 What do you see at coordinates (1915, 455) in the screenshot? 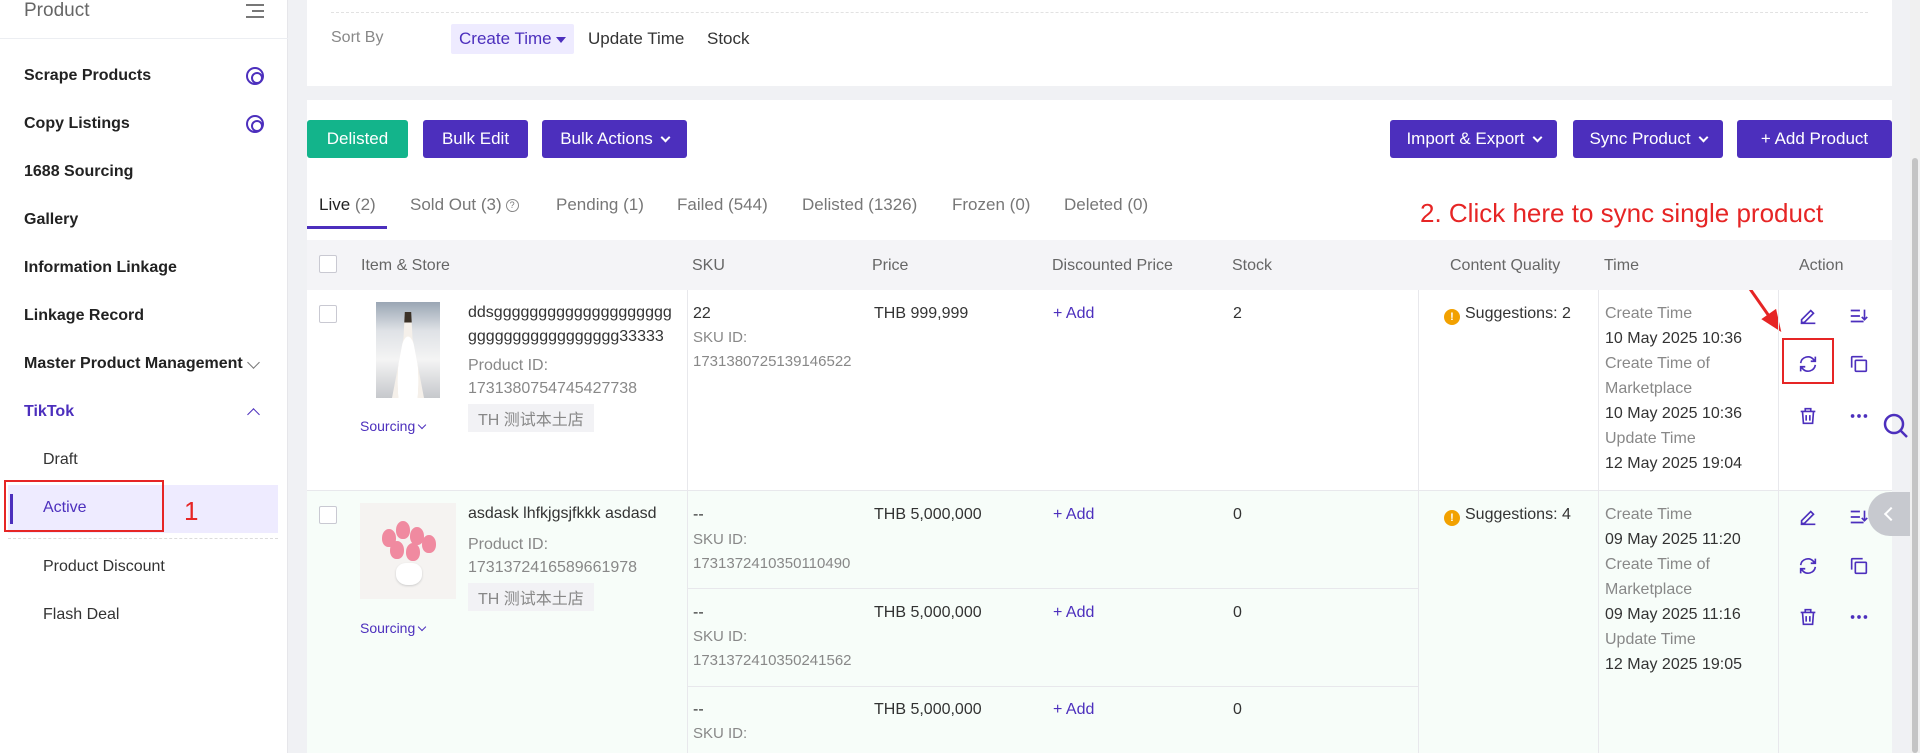
I see `scrollbar-thumb` at bounding box center [1915, 455].